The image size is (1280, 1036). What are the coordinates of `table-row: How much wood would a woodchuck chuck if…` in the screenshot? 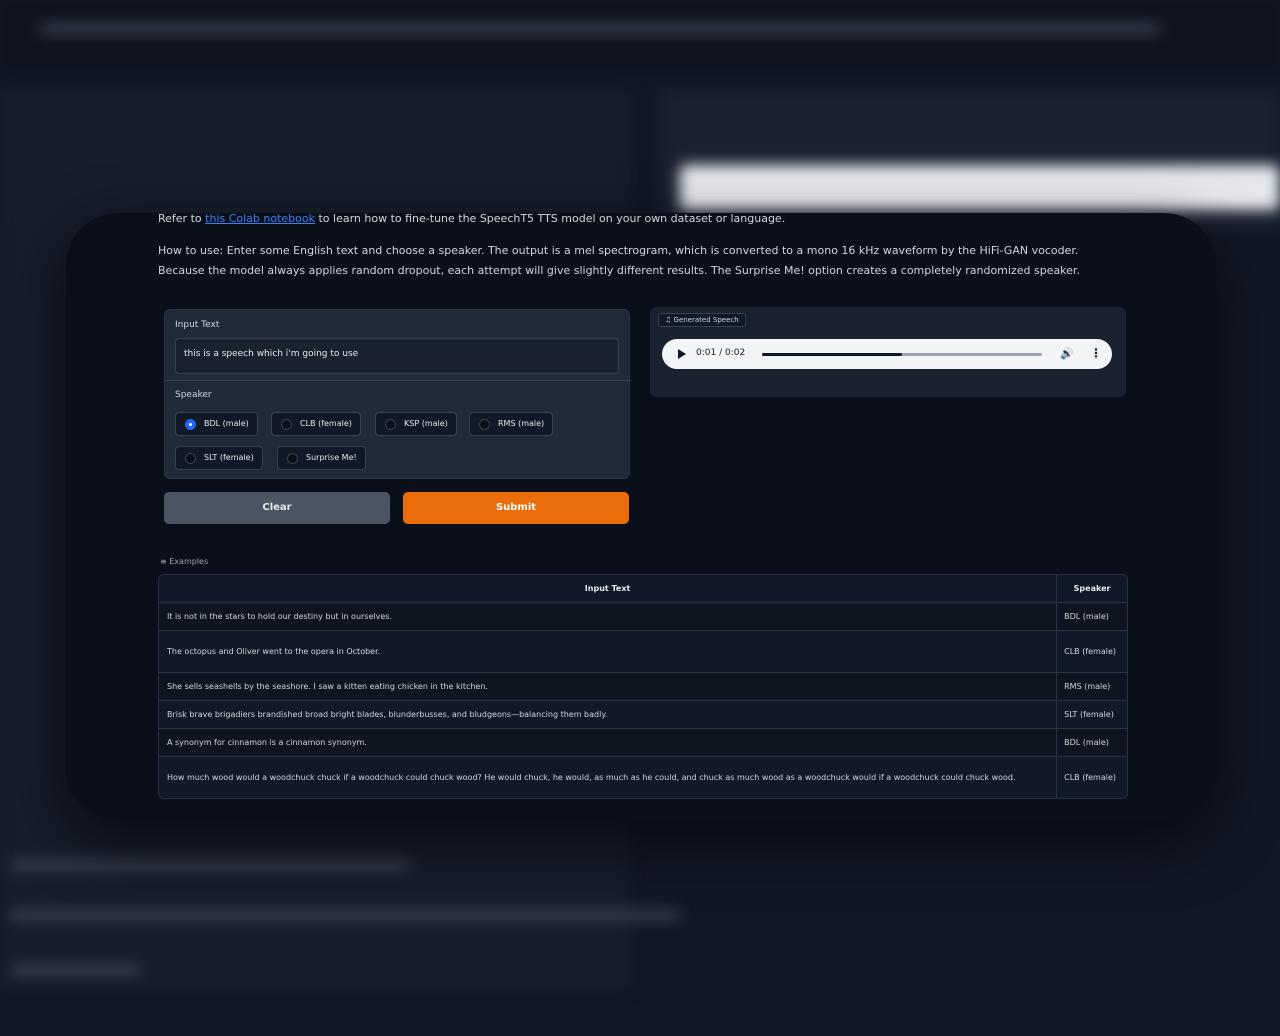 It's located at (643, 777).